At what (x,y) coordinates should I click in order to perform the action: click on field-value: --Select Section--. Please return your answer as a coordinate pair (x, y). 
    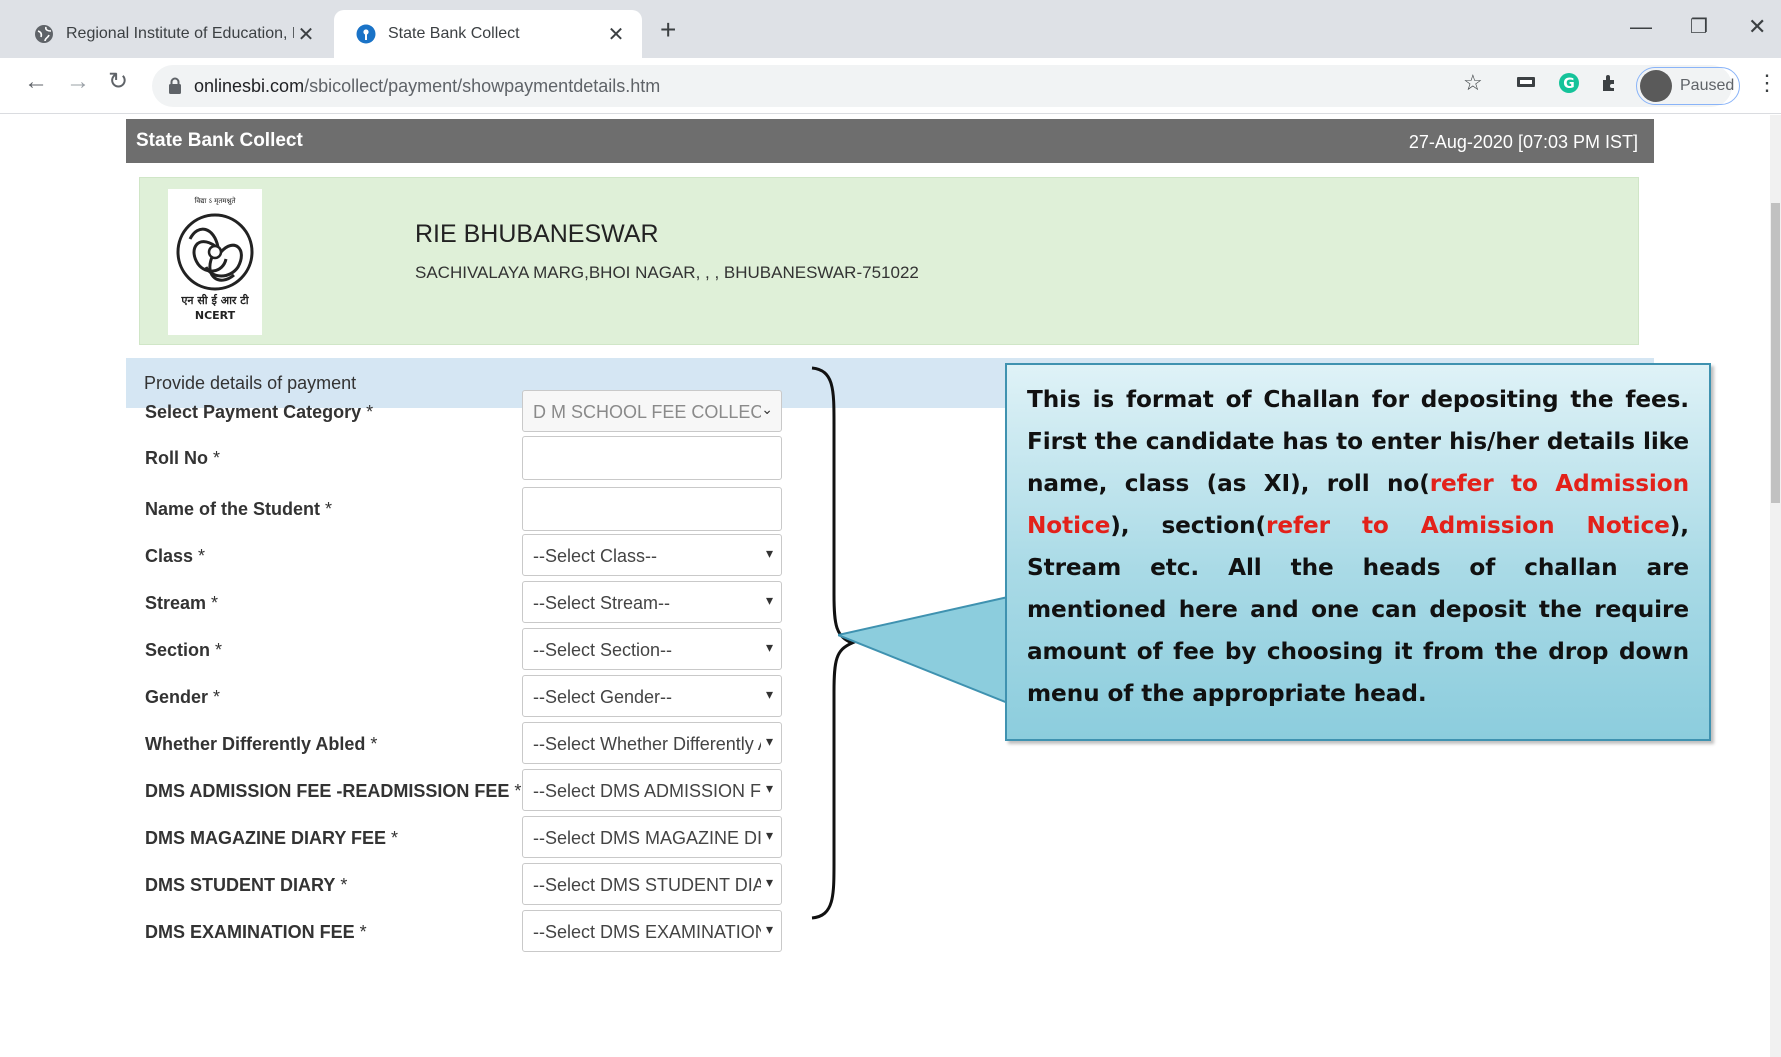
    Looking at the image, I should click on (603, 650).